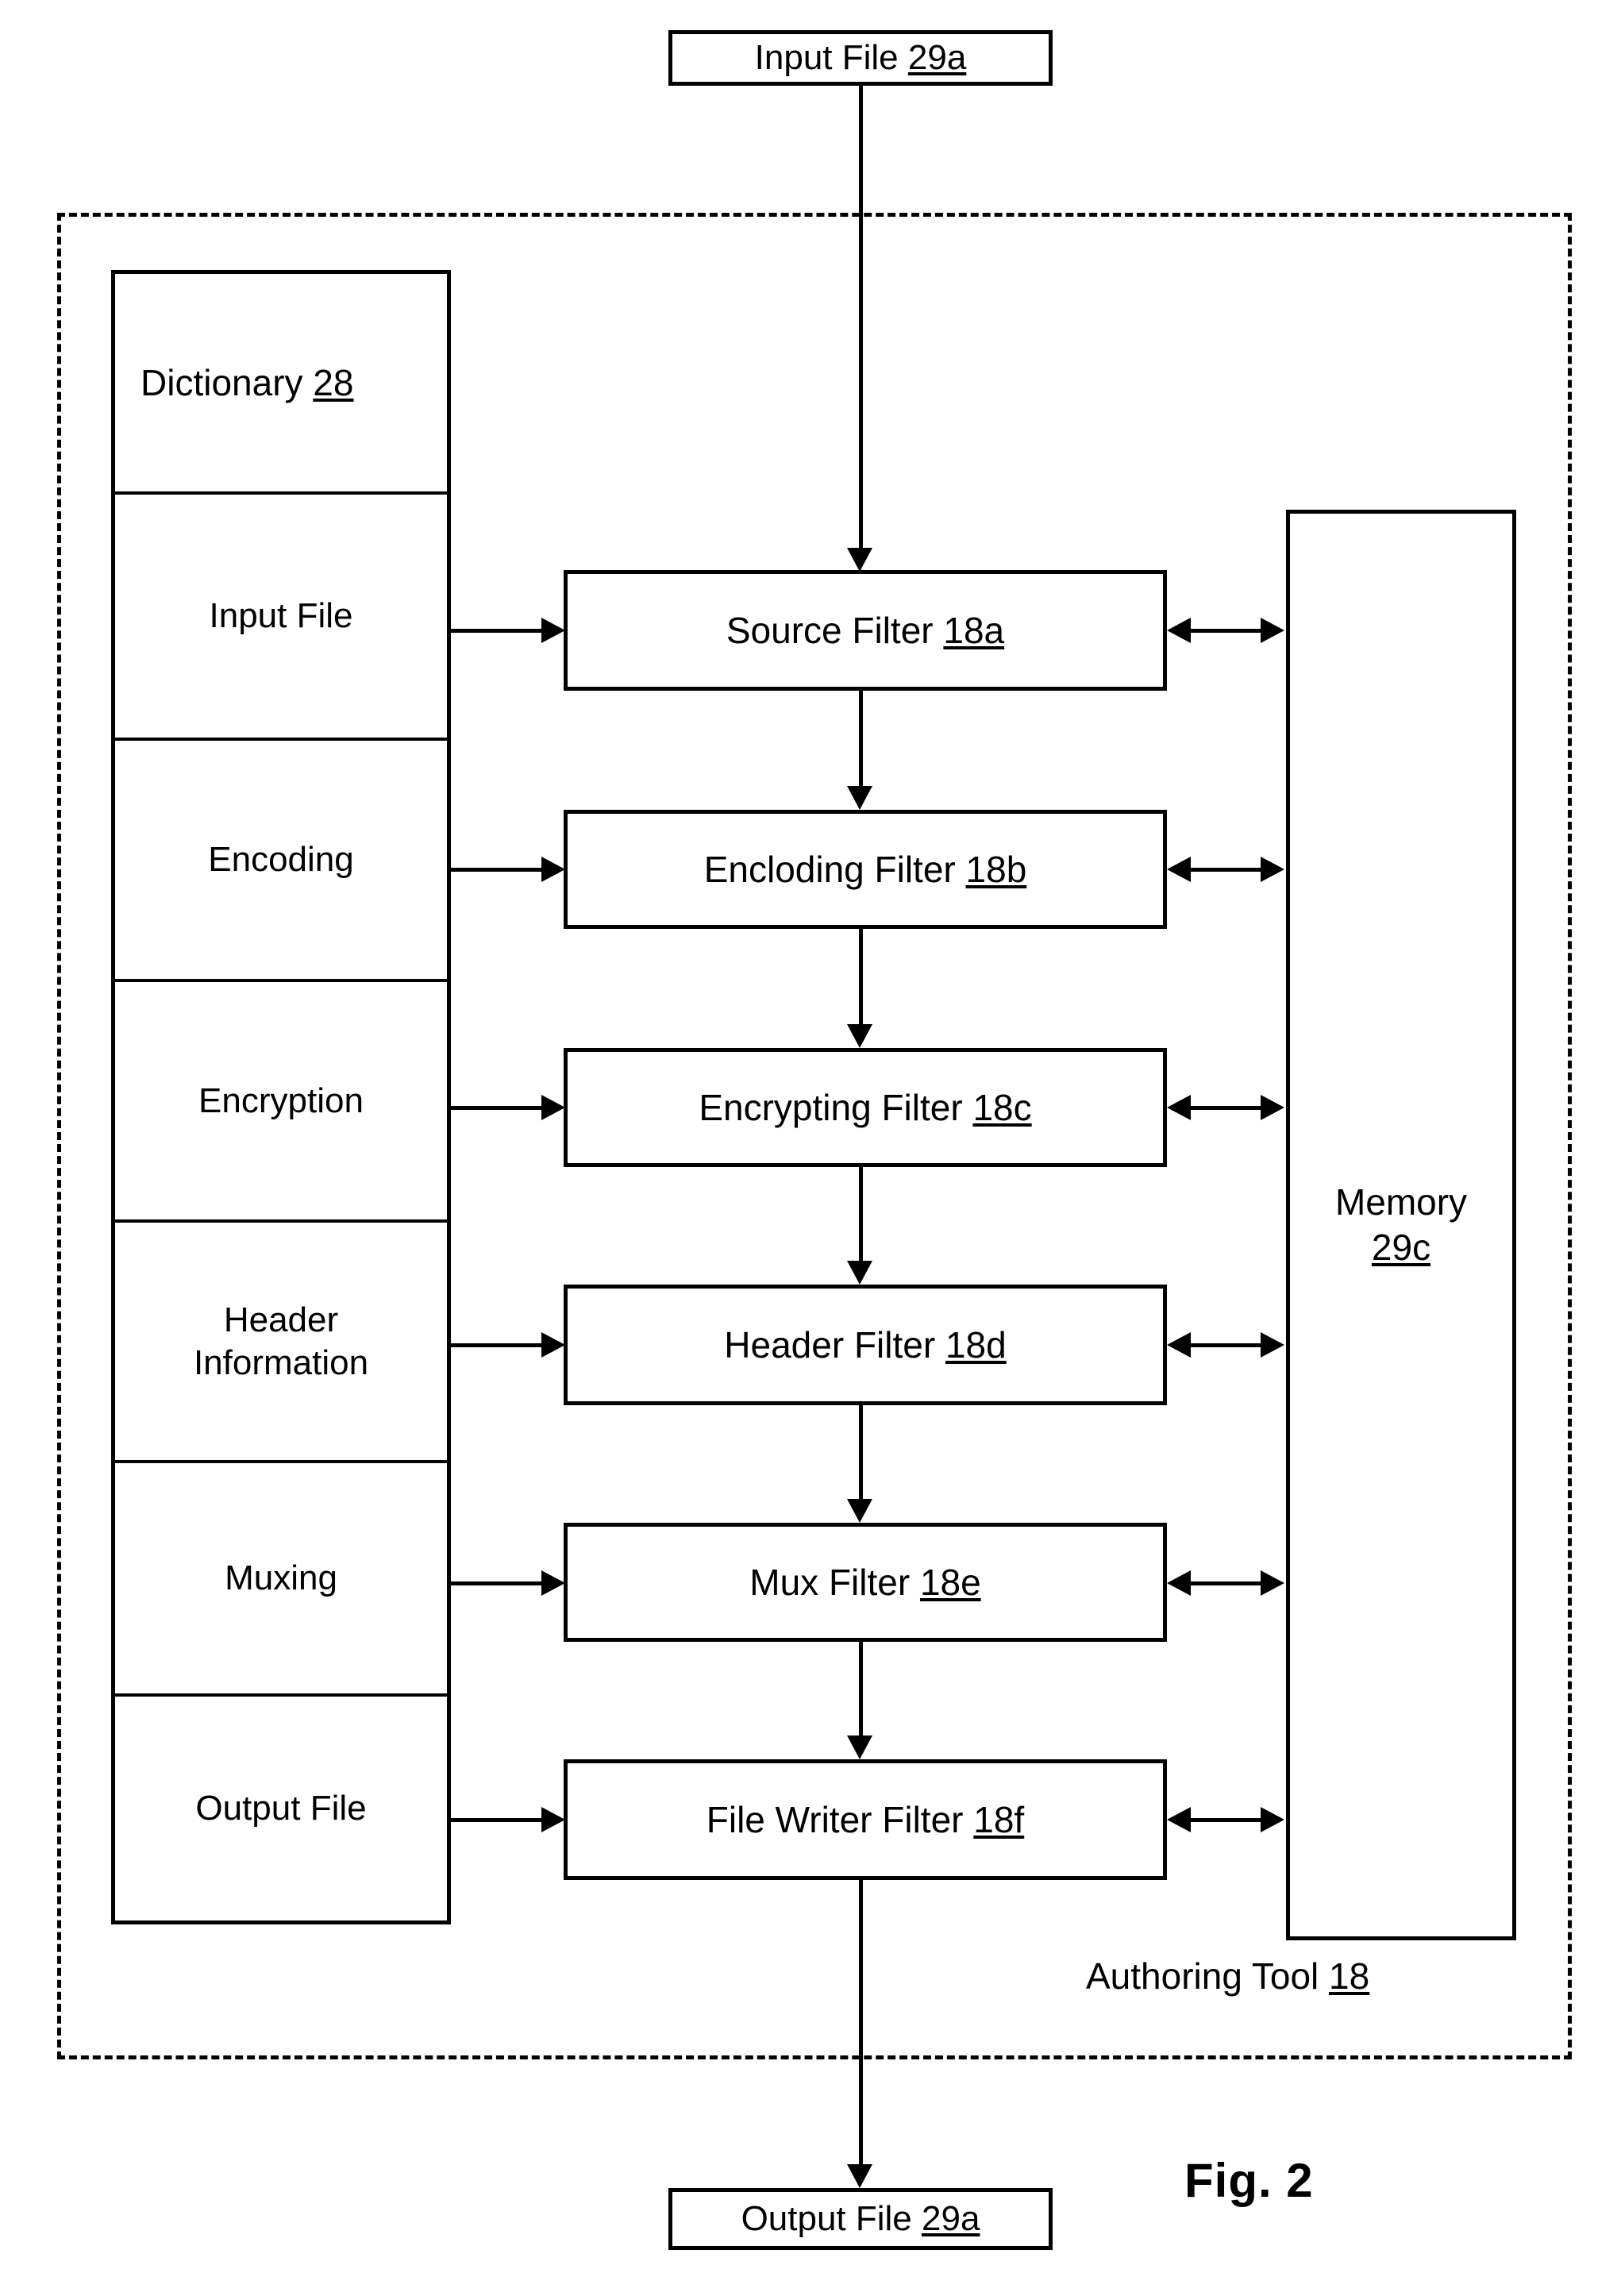  I want to click on mux-filter-label: Mux Filter 18e, so click(865, 1582).